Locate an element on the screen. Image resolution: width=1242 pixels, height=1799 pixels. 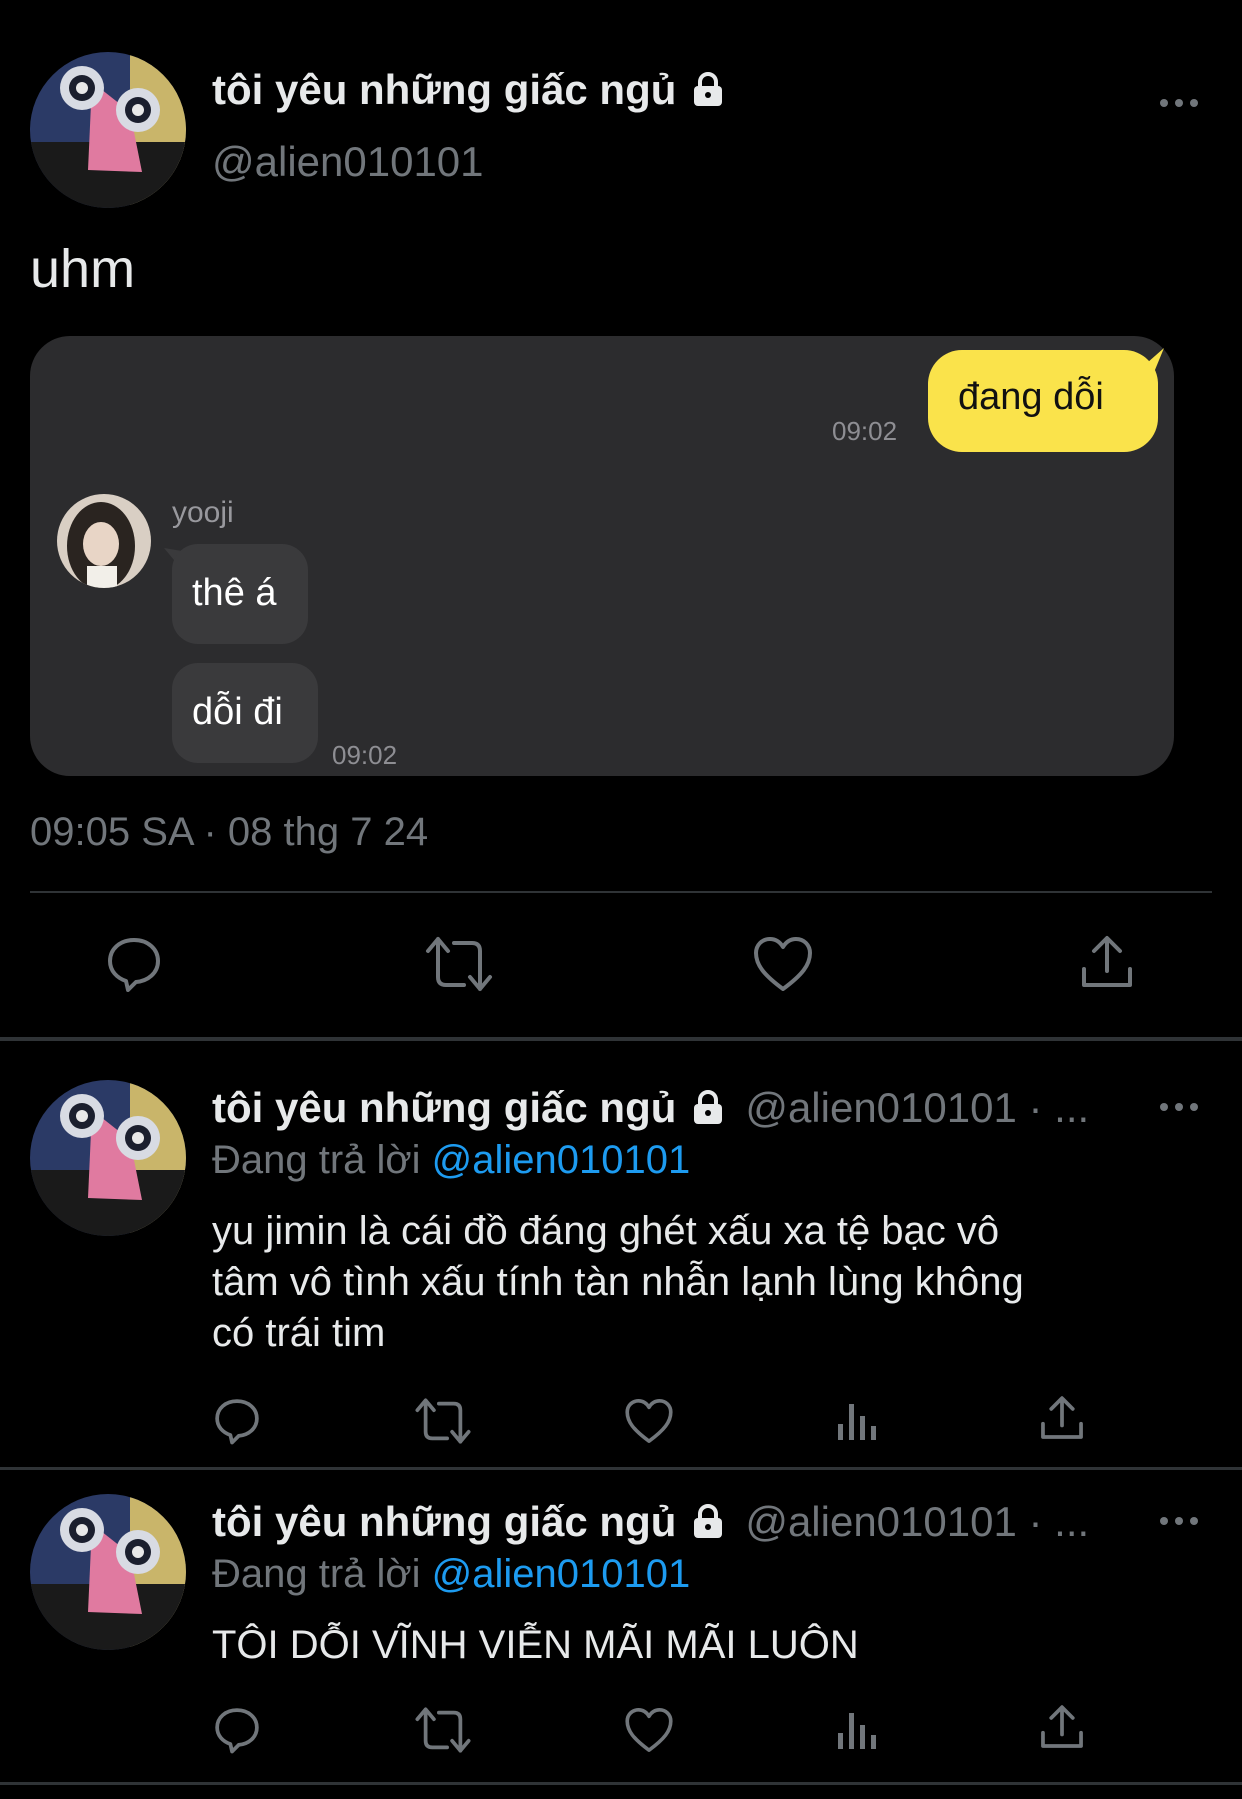
bubble-tail is located at coordinates (1147, 365).